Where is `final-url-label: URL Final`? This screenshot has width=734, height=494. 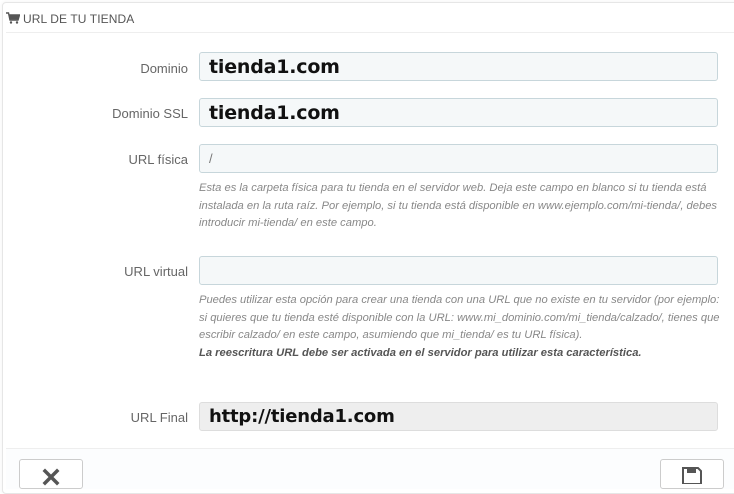 final-url-label: URL Final is located at coordinates (159, 417).